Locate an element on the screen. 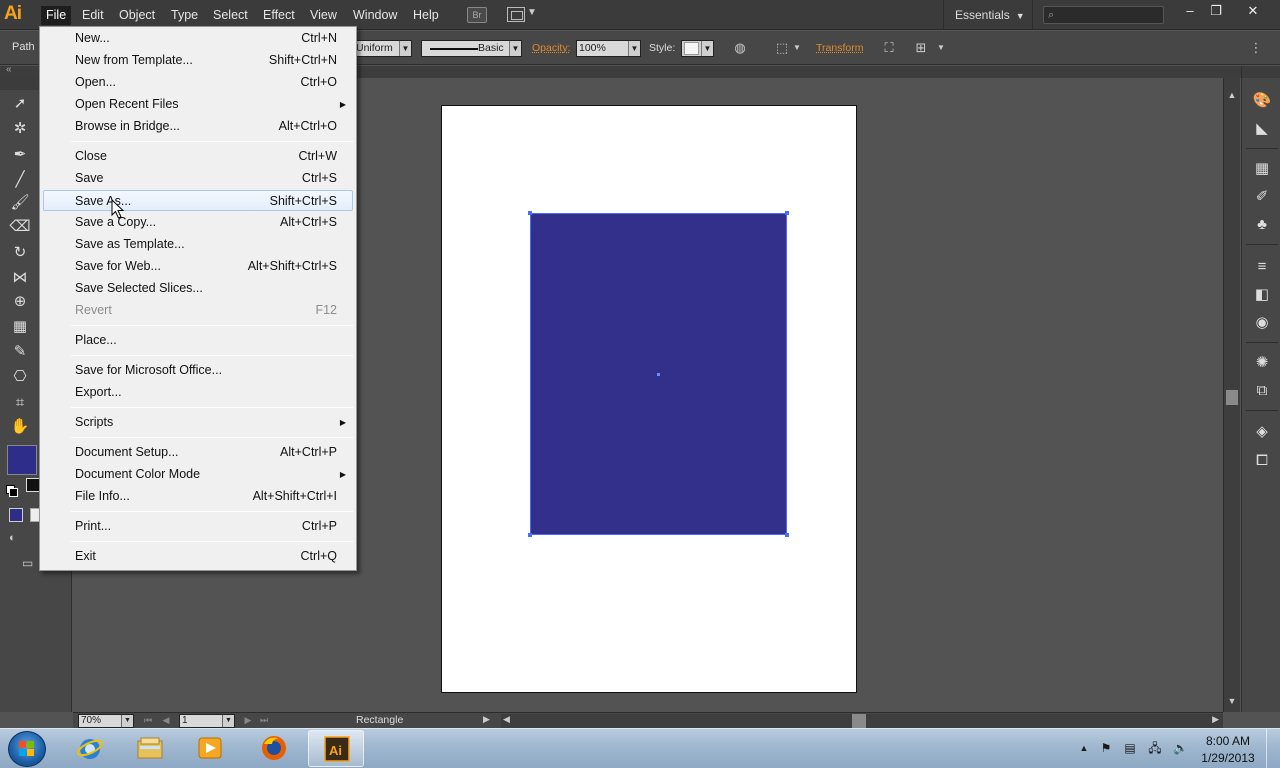 This screenshot has height=768, width=1280. vertical-scroll-thumb is located at coordinates (1232, 397).